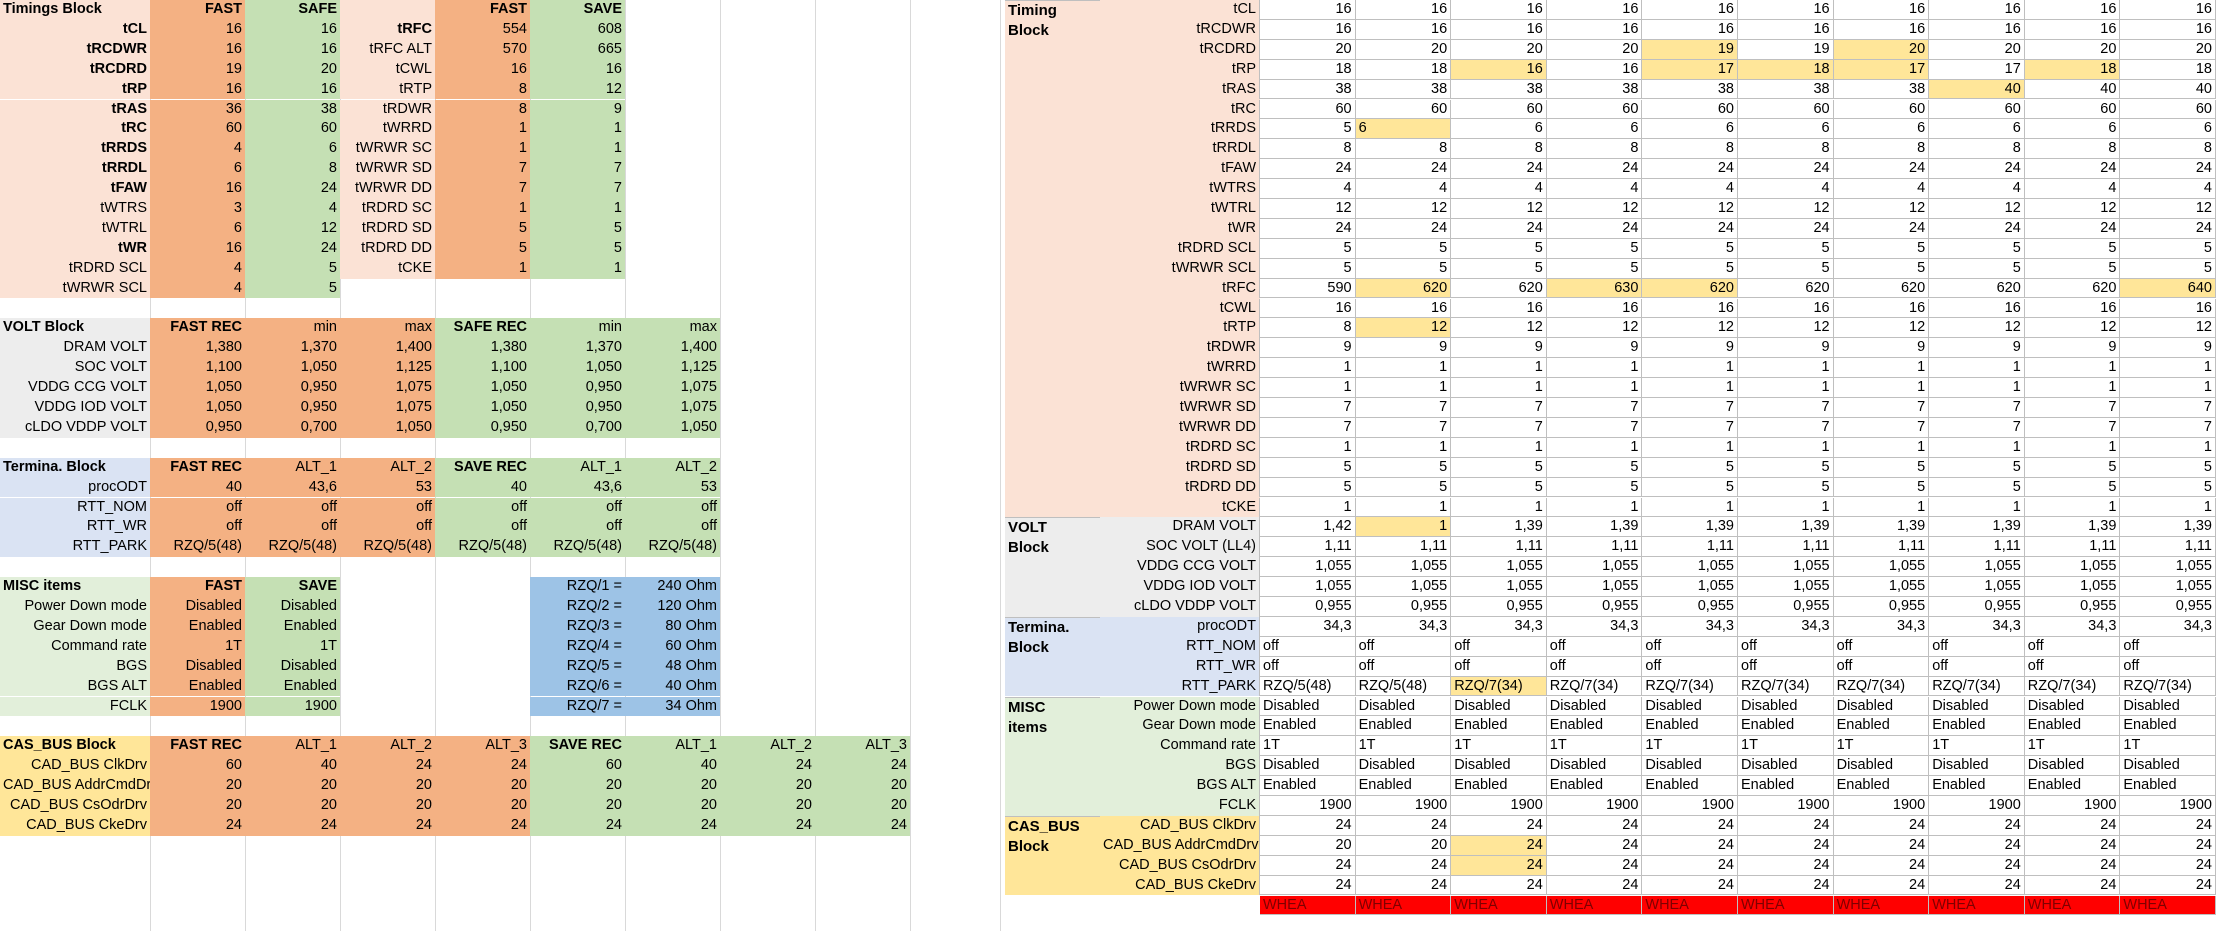  Describe the element at coordinates (482, 427) in the screenshot. I see `volt-cell: 0,950` at that location.